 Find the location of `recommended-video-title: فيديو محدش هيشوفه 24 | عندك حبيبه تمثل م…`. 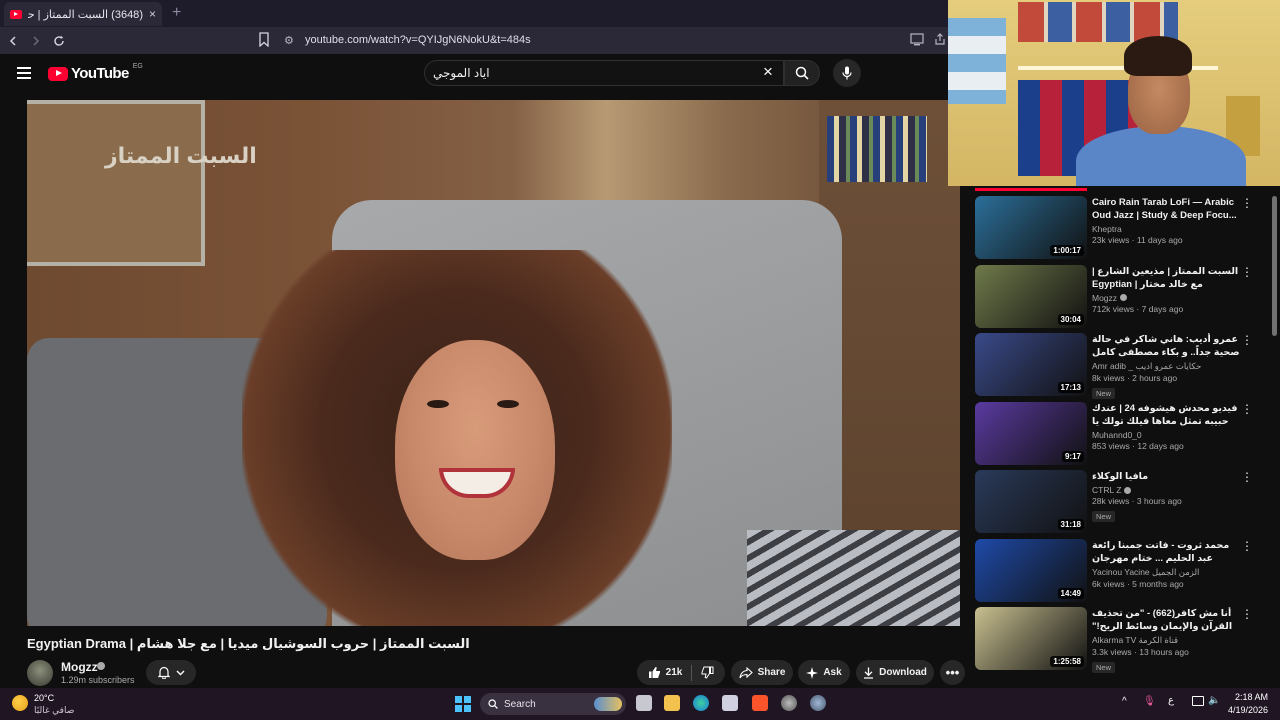

recommended-video-title: فيديو محدش هيشوفه 24 | عندك حبيبه تمثل م… is located at coordinates (1166, 415).